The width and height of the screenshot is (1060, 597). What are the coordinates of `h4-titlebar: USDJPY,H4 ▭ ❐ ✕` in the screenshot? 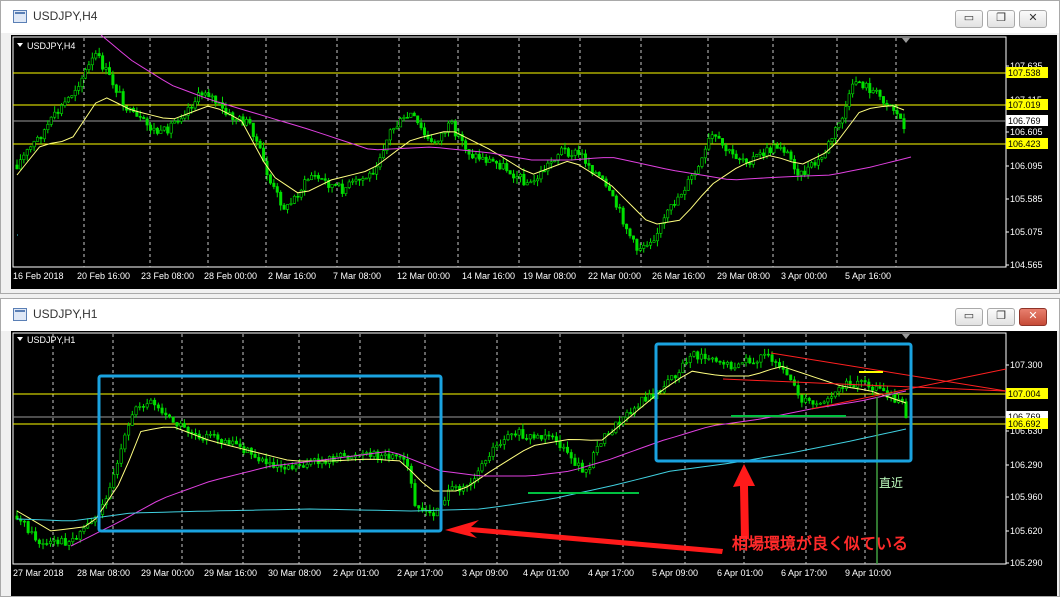 It's located at (530, 17).